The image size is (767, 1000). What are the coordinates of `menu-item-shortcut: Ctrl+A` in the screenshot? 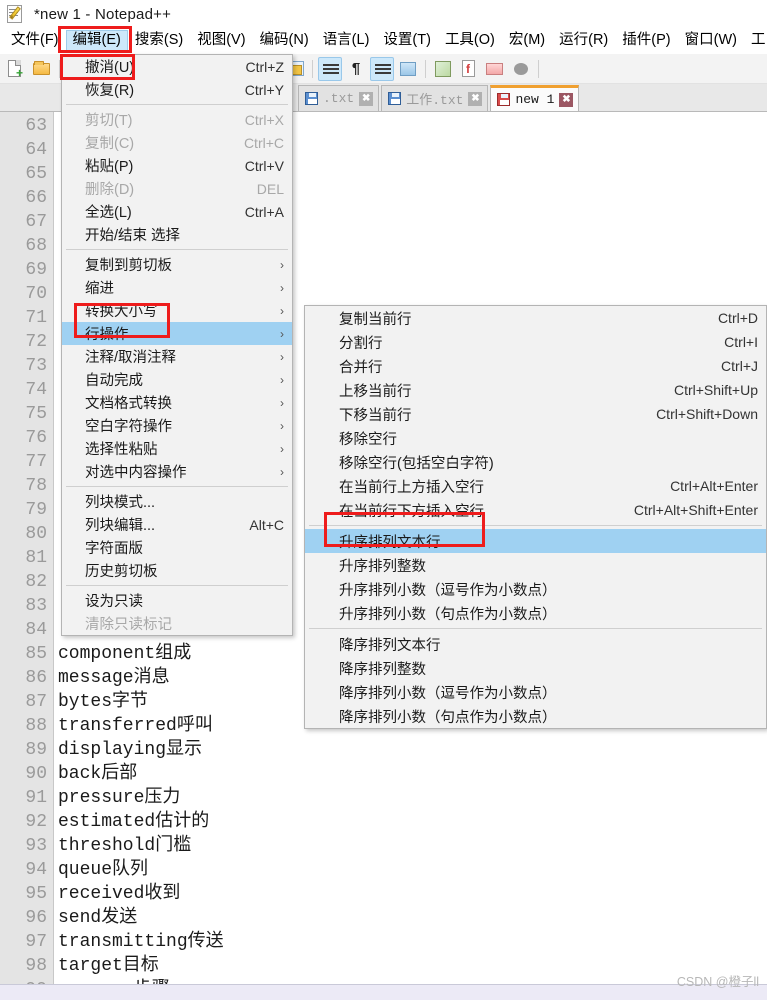 It's located at (264, 211).